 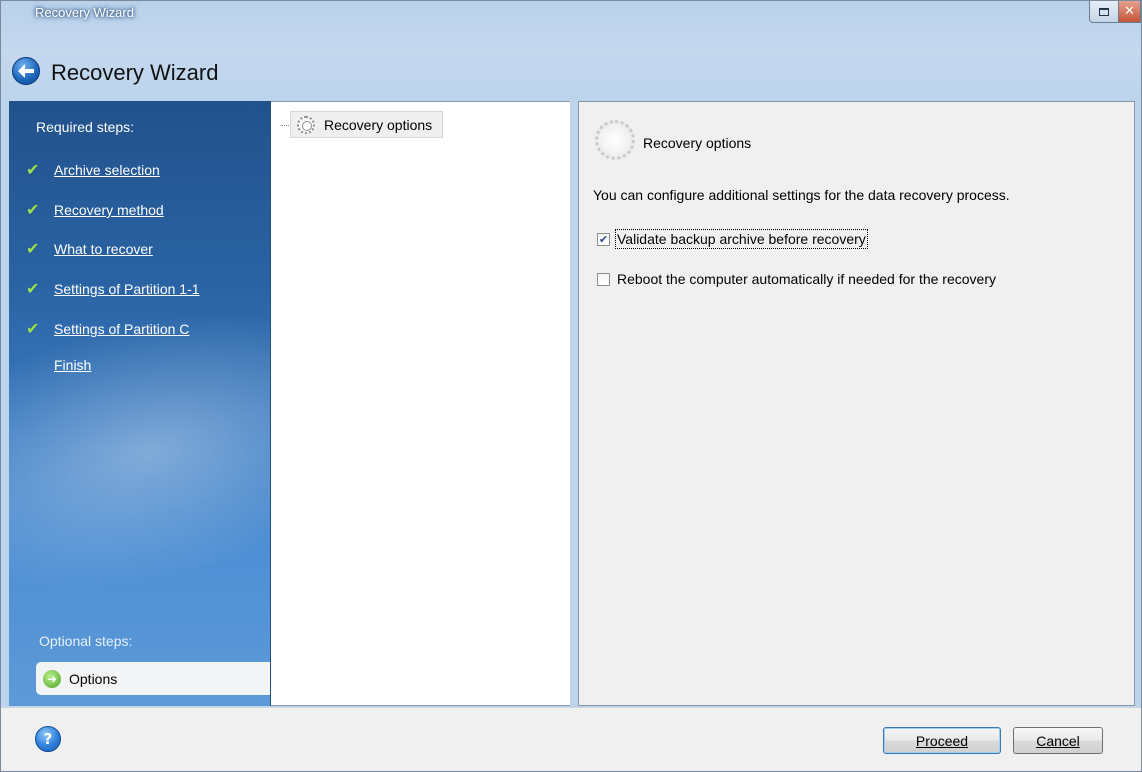 I want to click on title-bar: Recovery Wizard ✕, so click(x=571, y=16).